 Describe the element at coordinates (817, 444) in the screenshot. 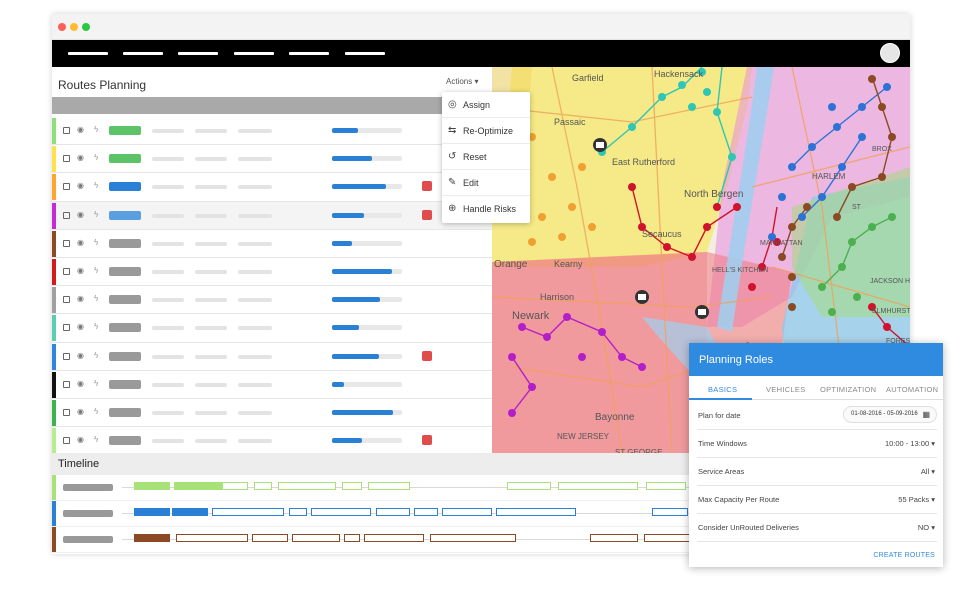

I see `time-windows-select: Time Windows 10:00 - 13:00 ▾` at that location.